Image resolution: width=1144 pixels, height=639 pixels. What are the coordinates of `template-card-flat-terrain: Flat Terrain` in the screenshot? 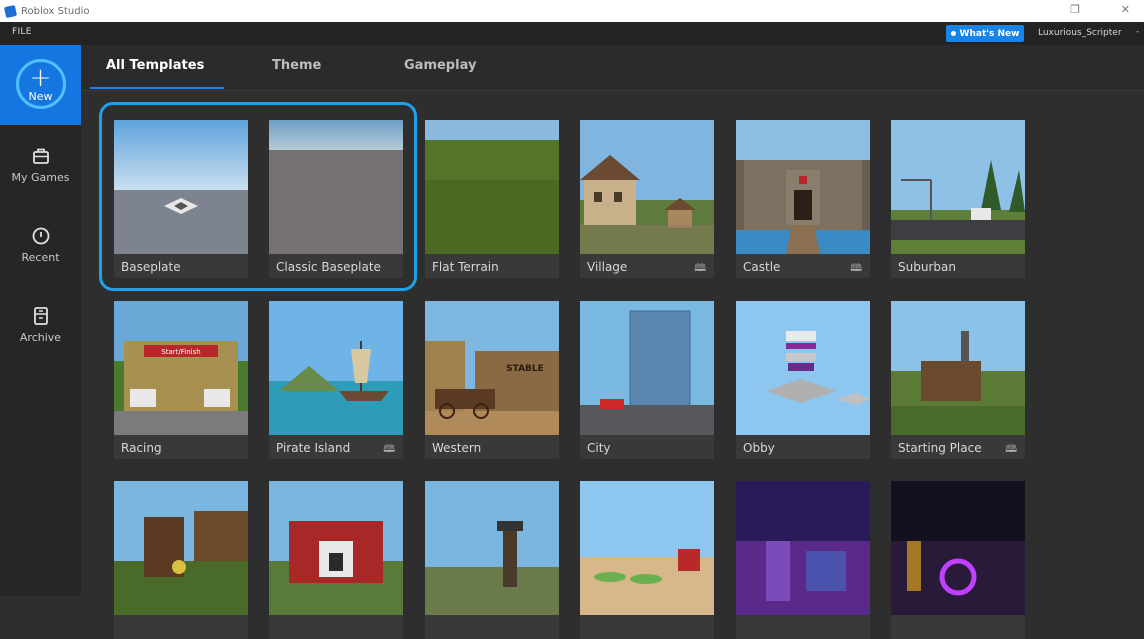 It's located at (492, 199).